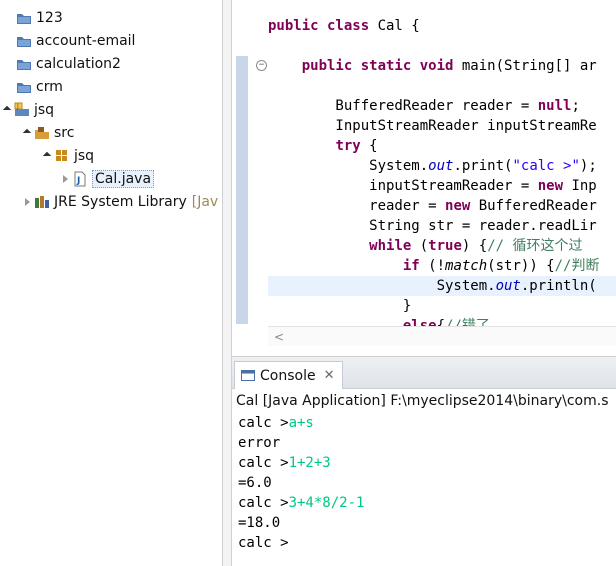  I want to click on code-token: InputStreamReader inputStreamRe, so click(432, 126).